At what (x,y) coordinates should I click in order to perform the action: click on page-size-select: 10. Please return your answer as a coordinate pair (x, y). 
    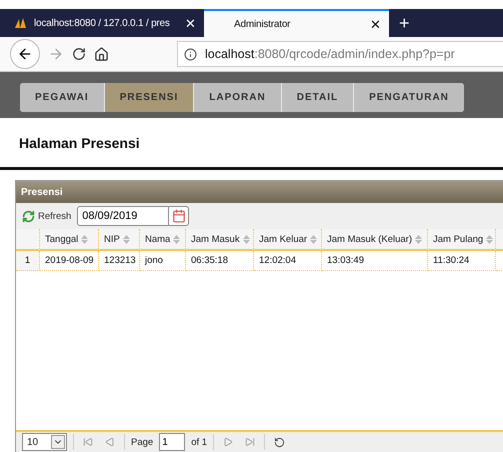
    Looking at the image, I should click on (44, 442).